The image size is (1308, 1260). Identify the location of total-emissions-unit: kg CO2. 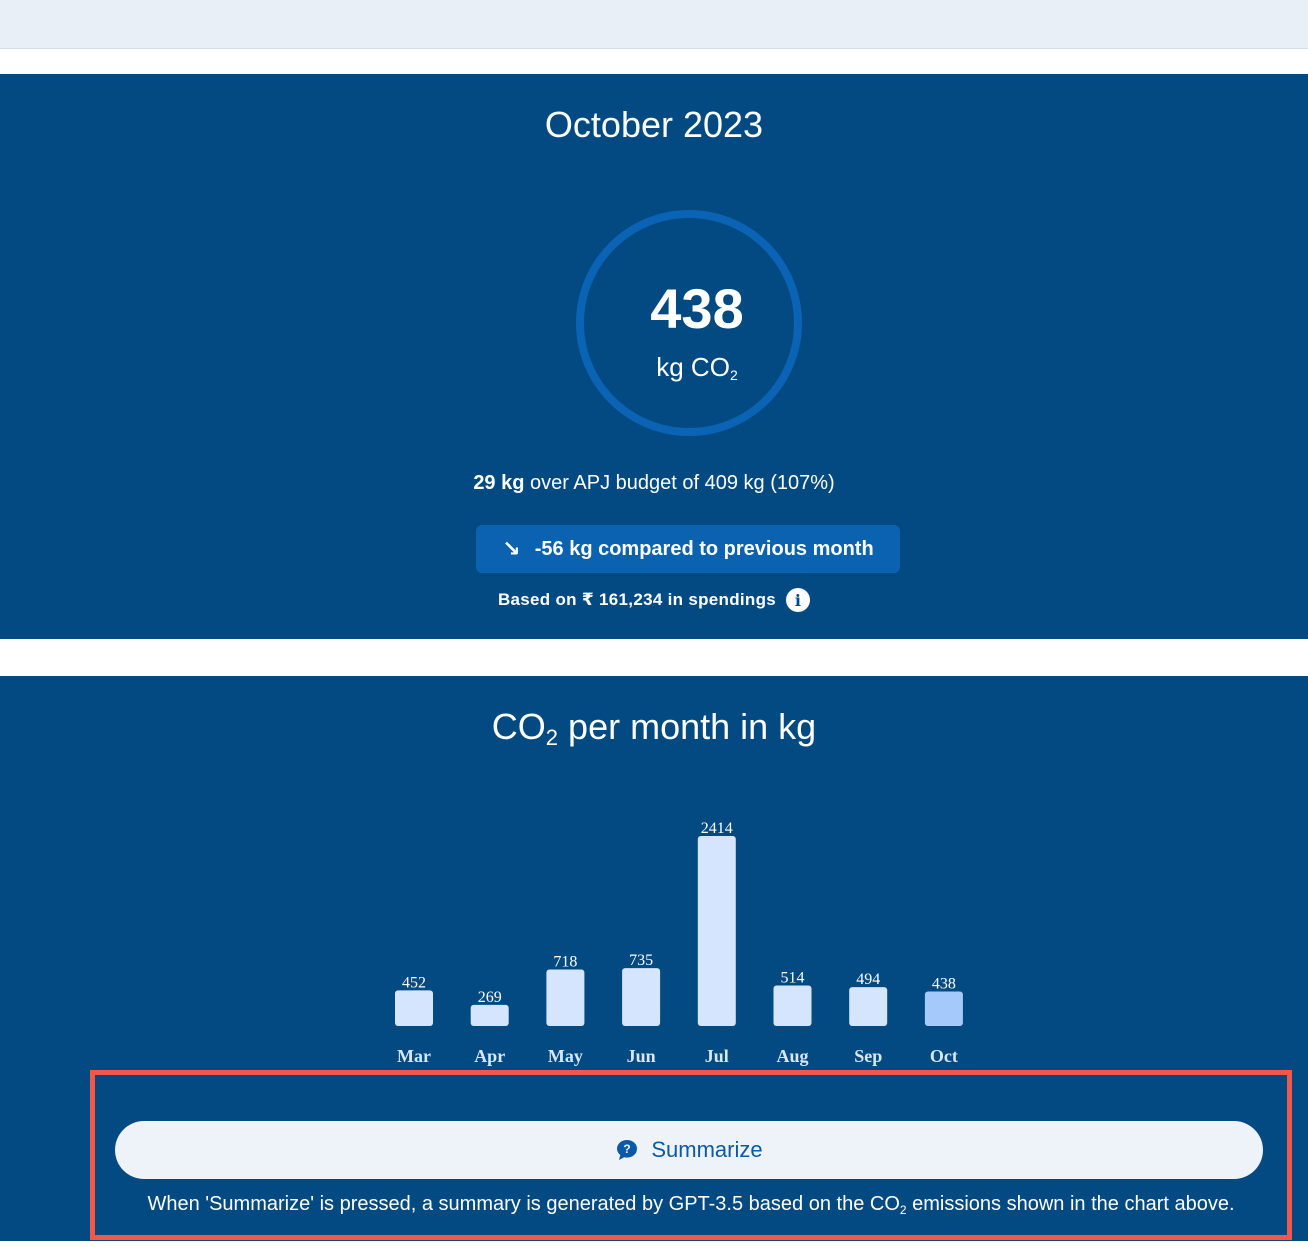
(697, 367).